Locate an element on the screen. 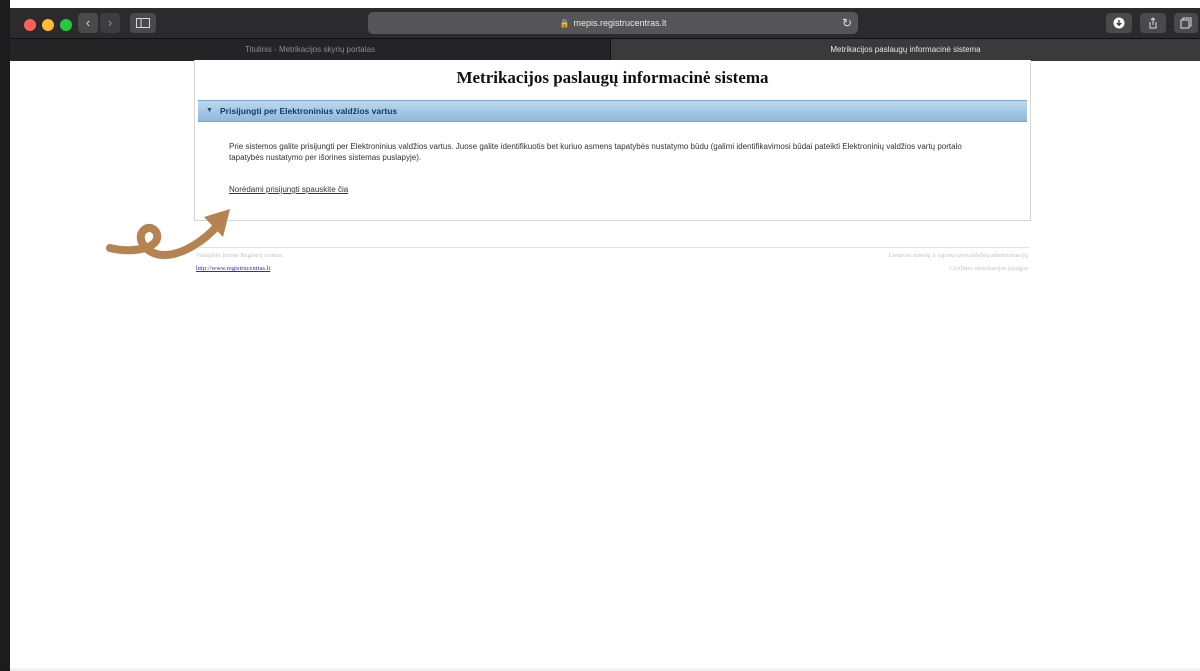  url-text: mepis.registrucentras.lt is located at coordinates (620, 23).